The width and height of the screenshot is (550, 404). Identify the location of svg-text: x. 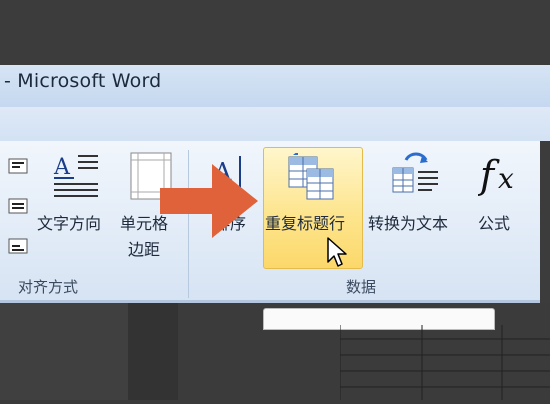
(506, 178).